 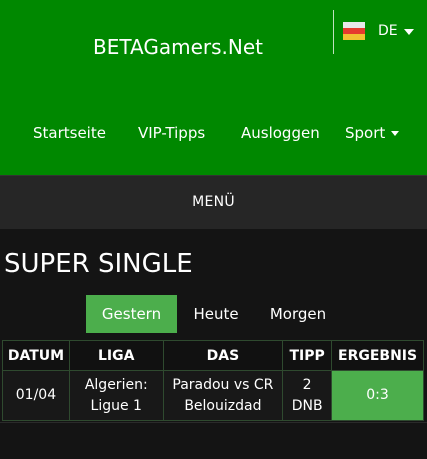 What do you see at coordinates (223, 384) in the screenshot?
I see `cell-das-line1: Paradou vs CR` at bounding box center [223, 384].